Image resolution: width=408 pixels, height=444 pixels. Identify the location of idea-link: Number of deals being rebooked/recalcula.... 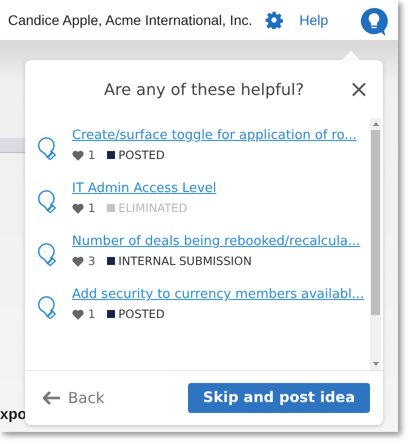
(216, 241).